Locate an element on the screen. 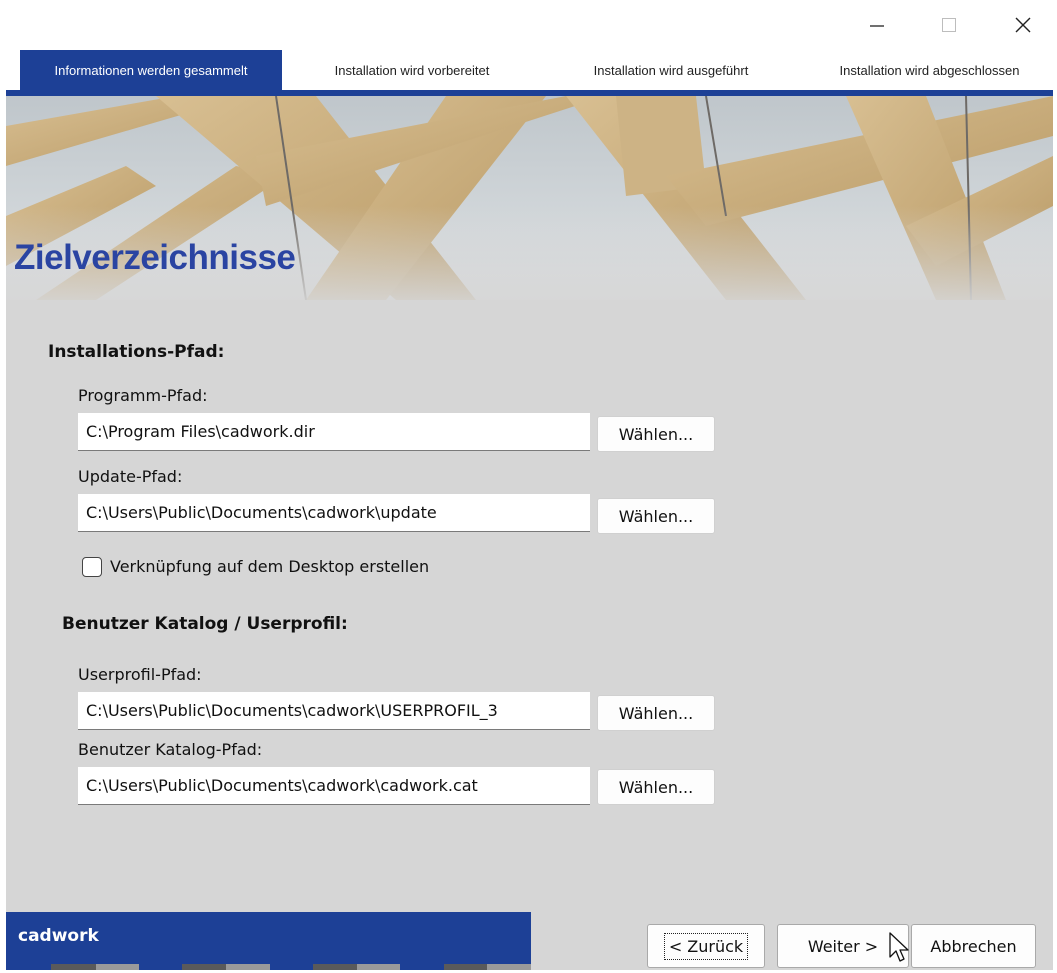 The image size is (1057, 973). back-button-label: < Zurück is located at coordinates (706, 946).